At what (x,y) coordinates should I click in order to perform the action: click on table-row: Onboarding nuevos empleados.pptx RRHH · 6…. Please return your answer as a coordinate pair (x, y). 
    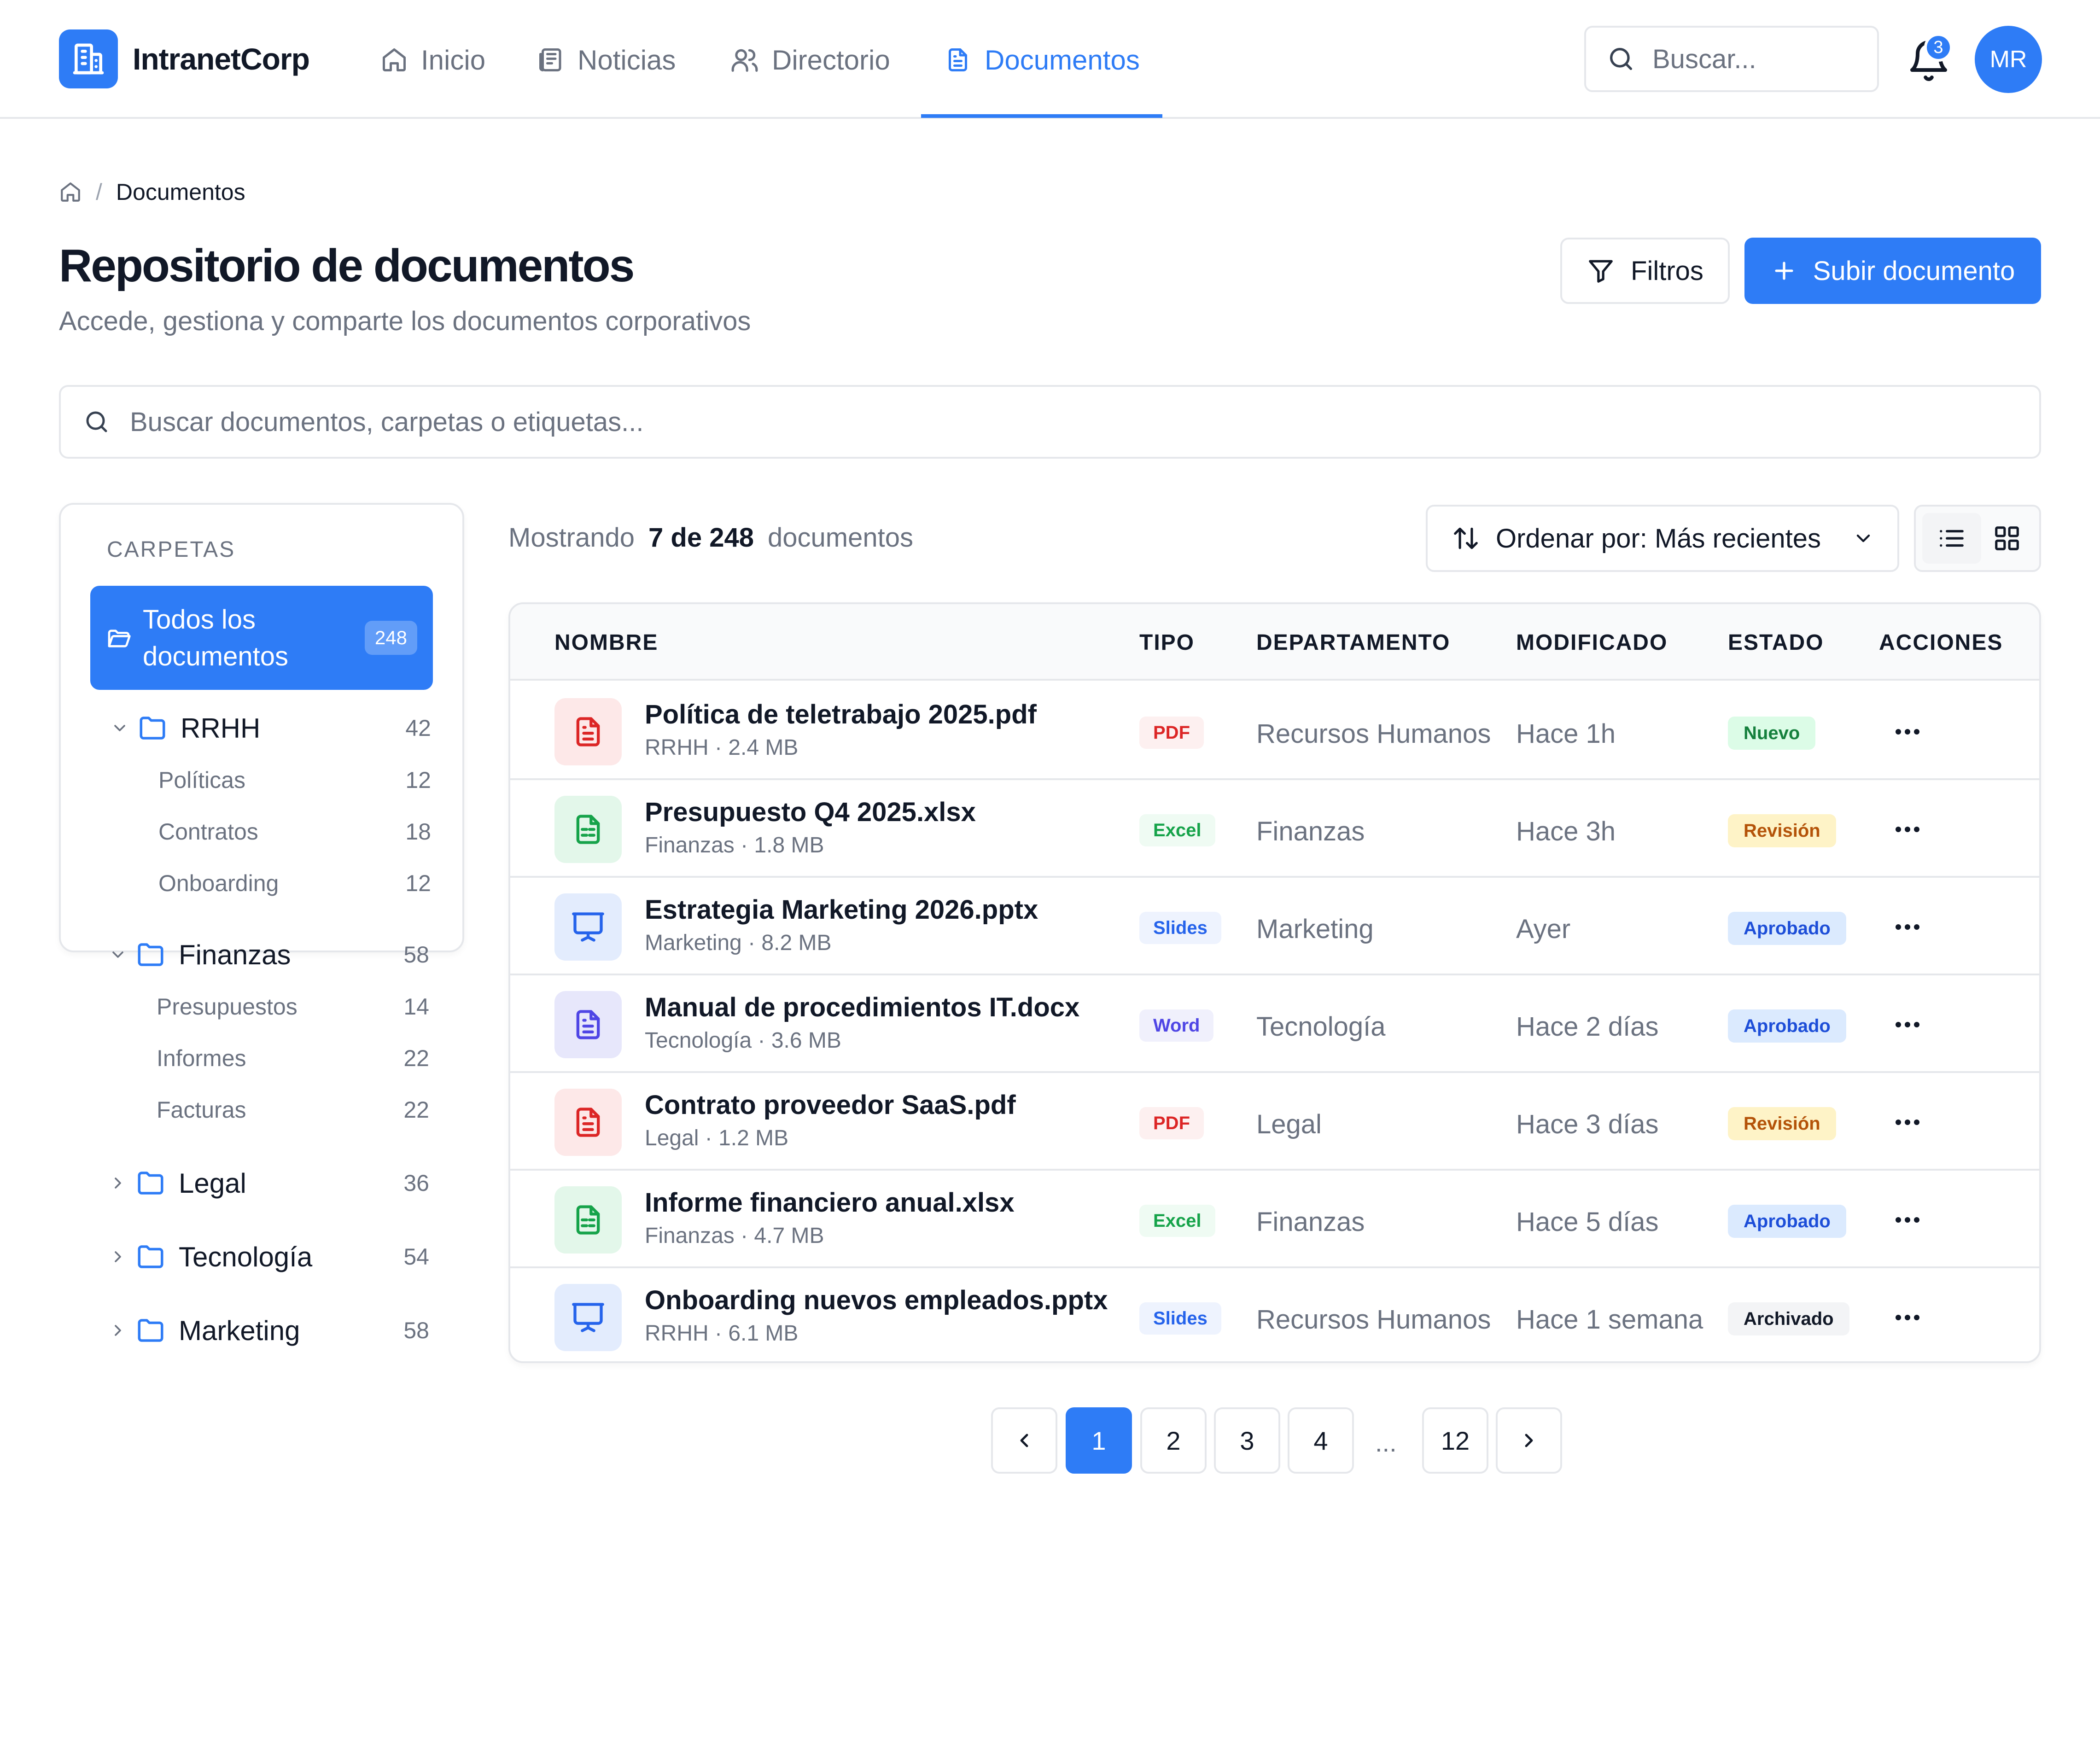
    Looking at the image, I should click on (1274, 1314).